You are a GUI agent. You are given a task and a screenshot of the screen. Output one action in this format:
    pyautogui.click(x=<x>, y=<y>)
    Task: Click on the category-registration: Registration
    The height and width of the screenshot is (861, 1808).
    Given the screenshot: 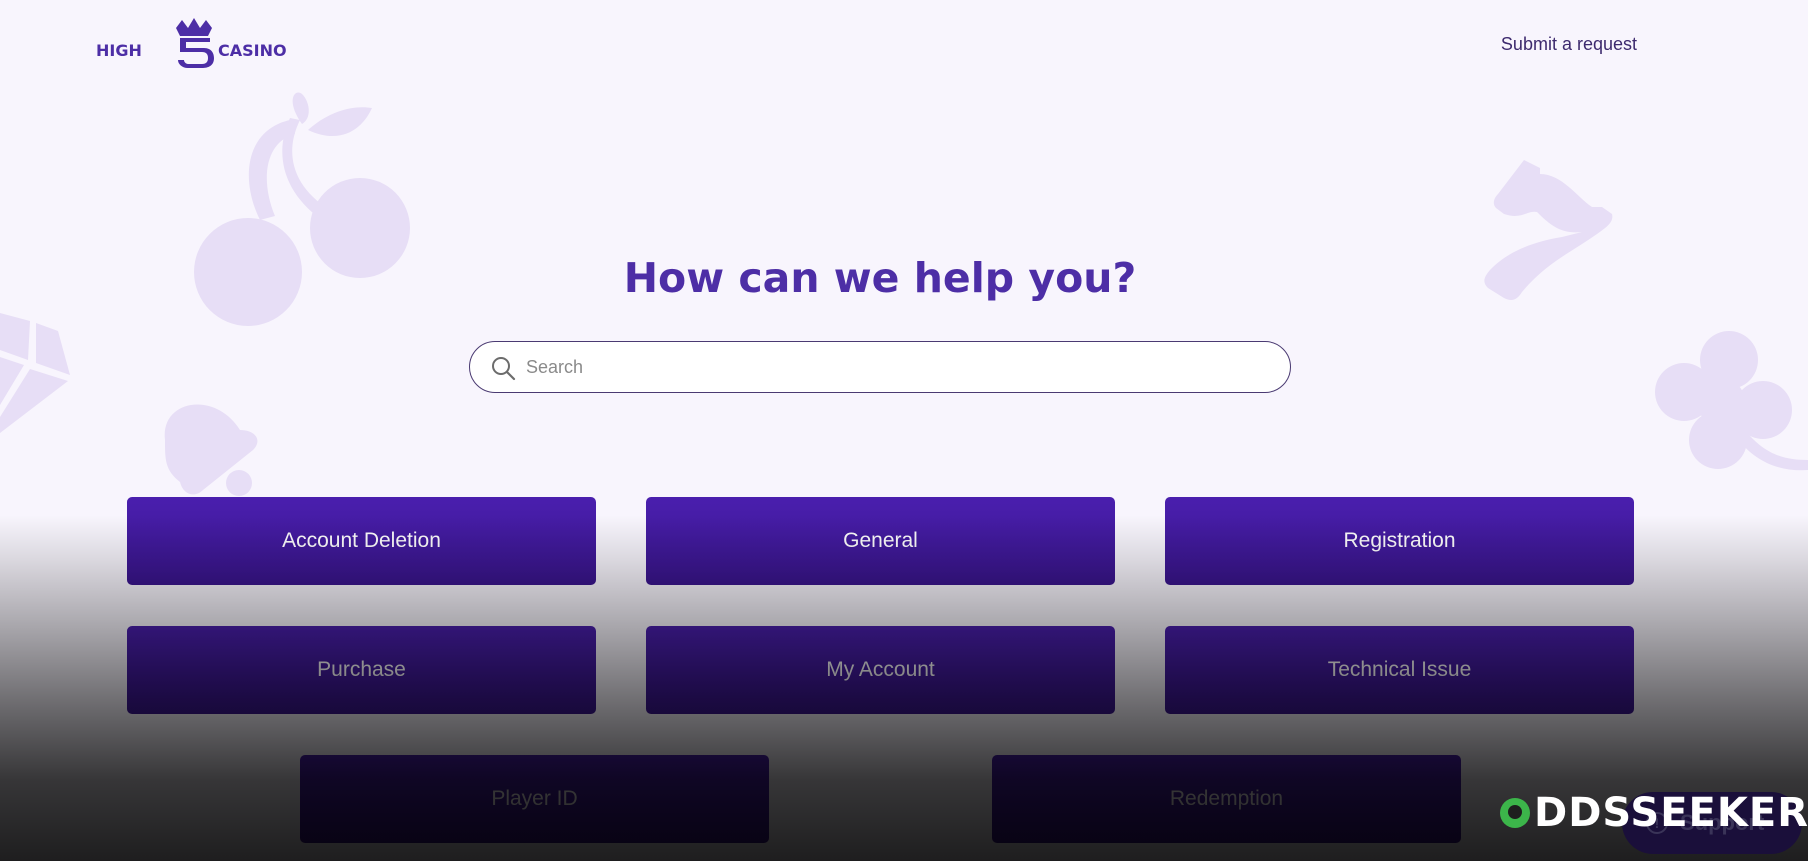 What is the action you would take?
    pyautogui.click(x=1399, y=541)
    